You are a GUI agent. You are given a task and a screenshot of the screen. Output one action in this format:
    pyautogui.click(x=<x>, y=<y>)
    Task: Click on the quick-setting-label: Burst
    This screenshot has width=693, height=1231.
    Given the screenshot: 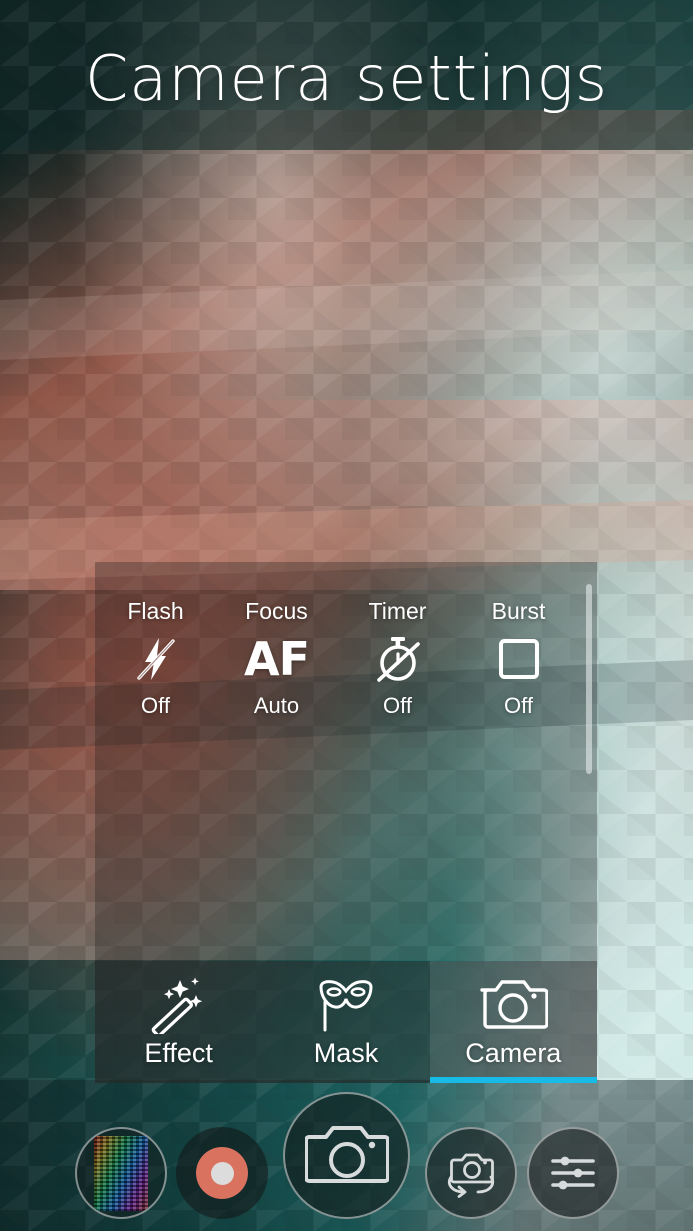 What is the action you would take?
    pyautogui.click(x=518, y=611)
    